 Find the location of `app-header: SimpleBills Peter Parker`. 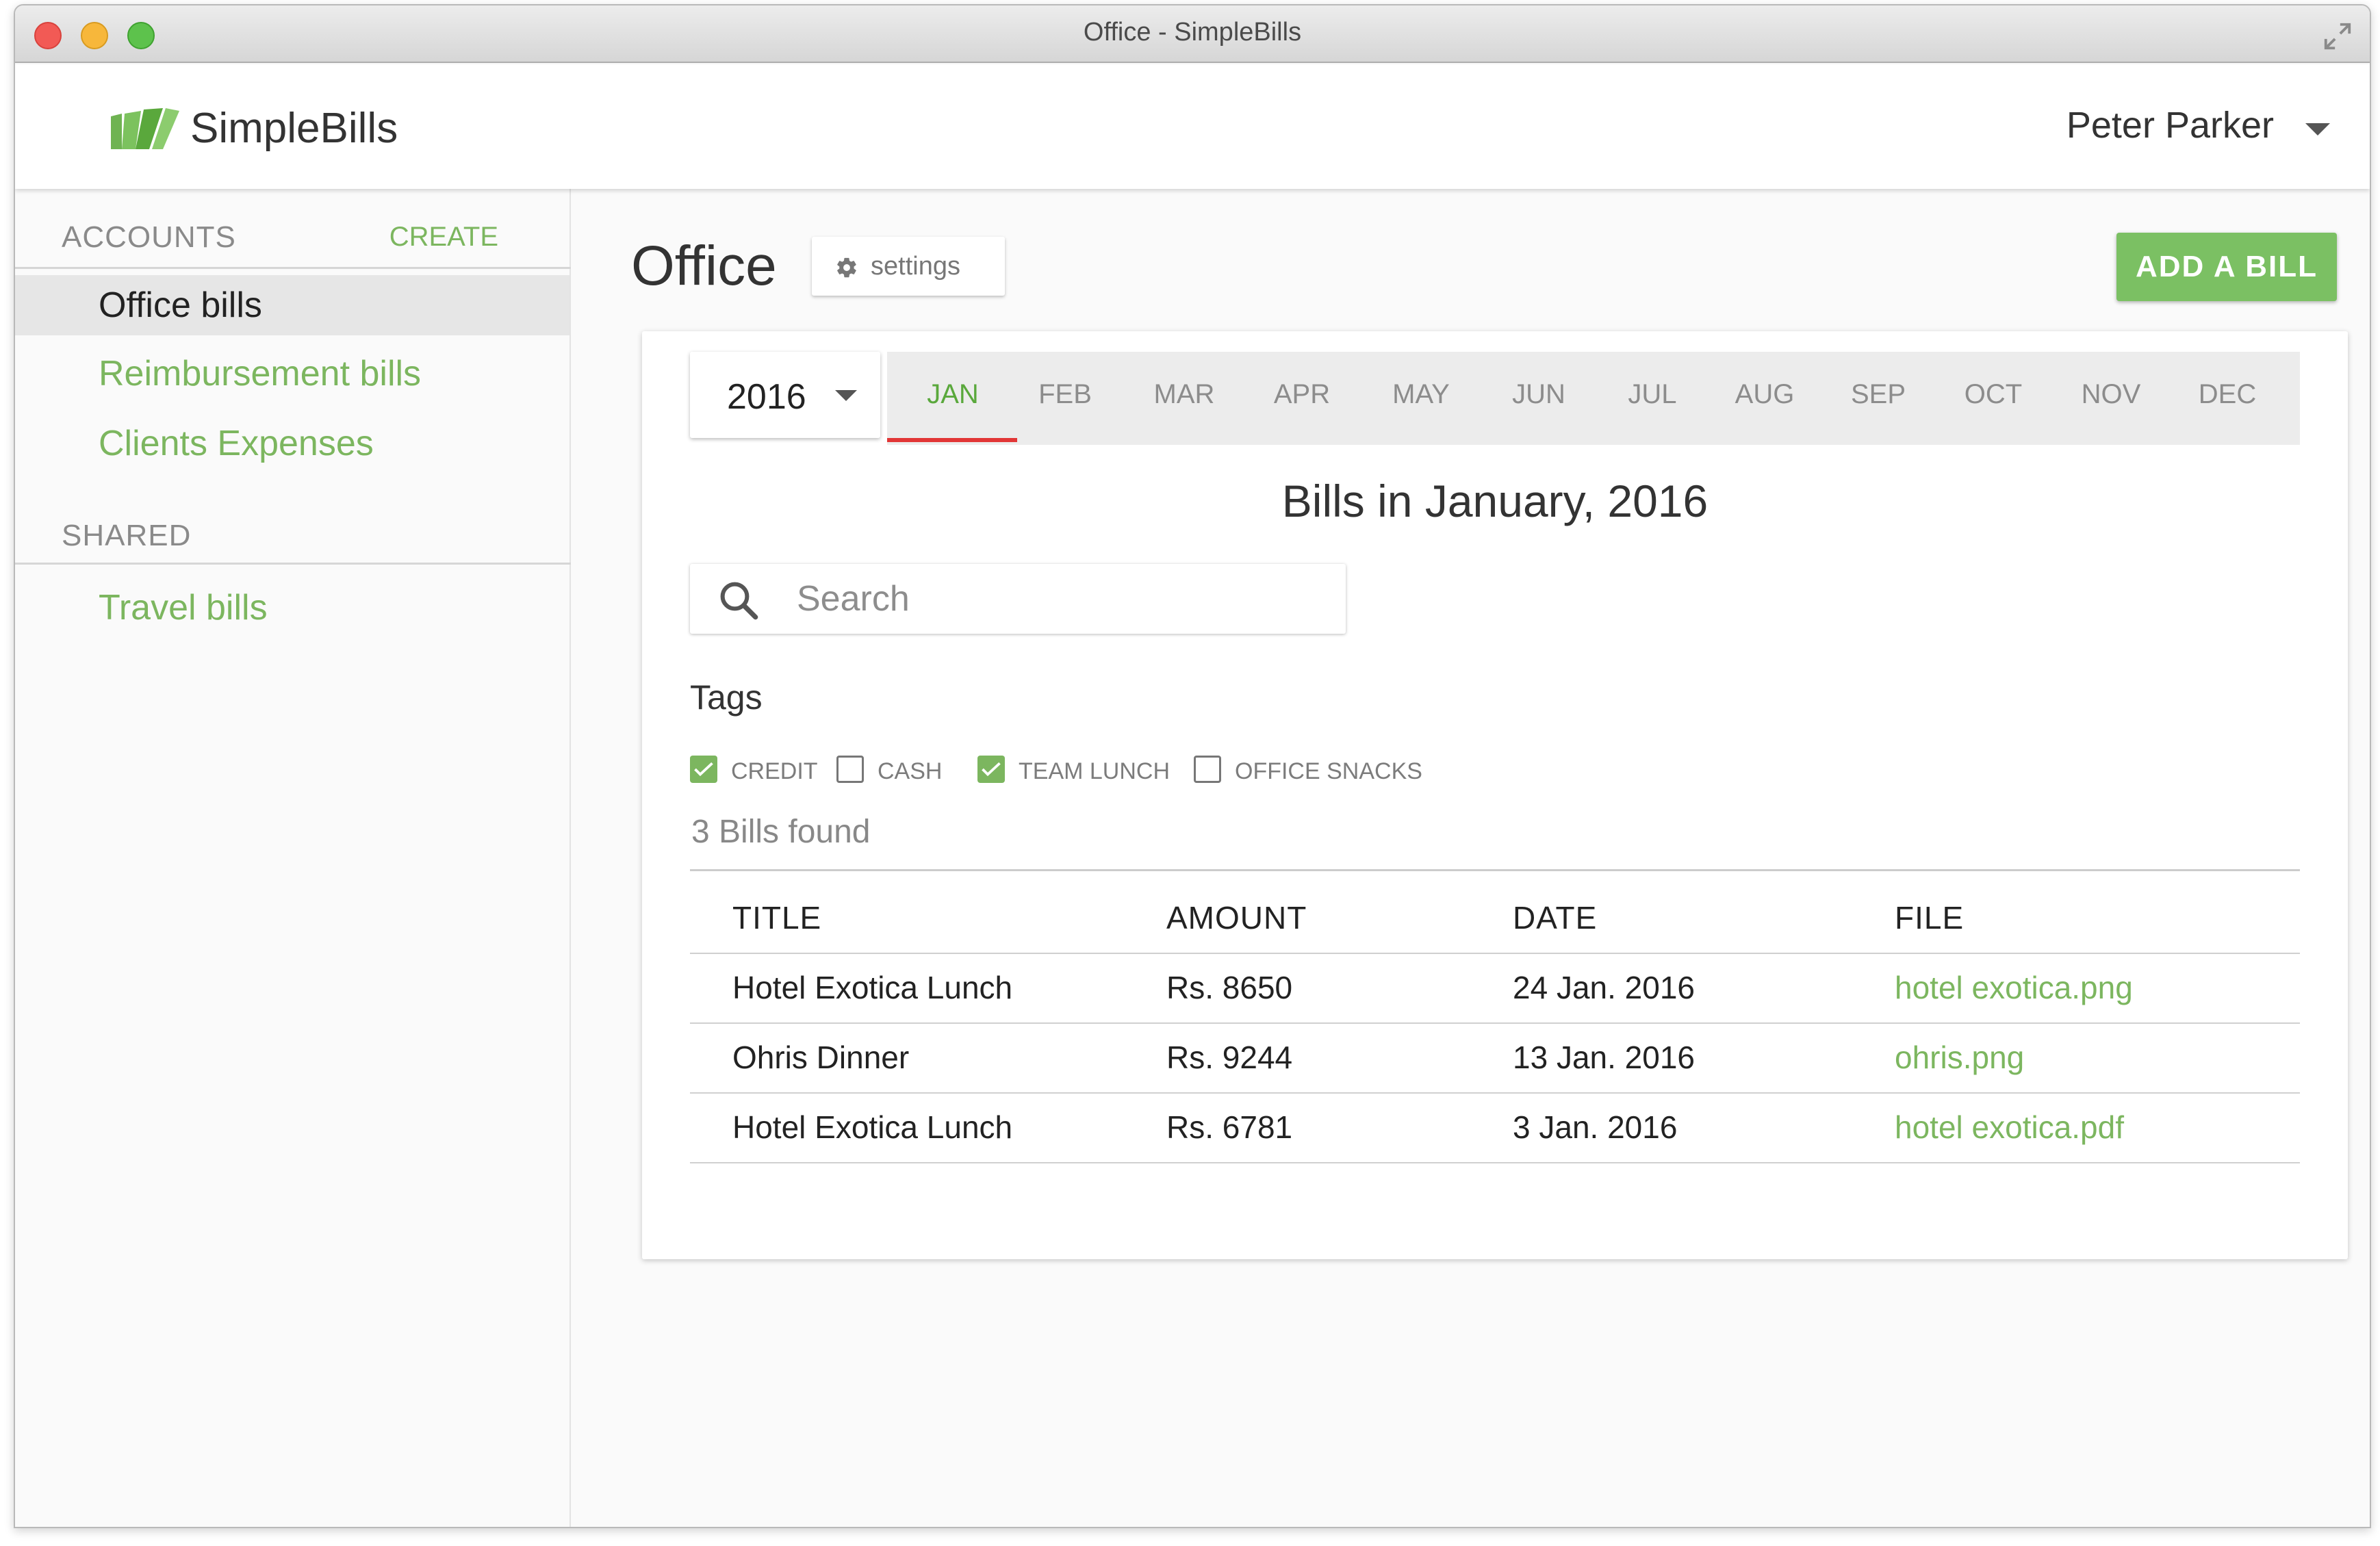

app-header: SimpleBills Peter Parker is located at coordinates (1192, 126).